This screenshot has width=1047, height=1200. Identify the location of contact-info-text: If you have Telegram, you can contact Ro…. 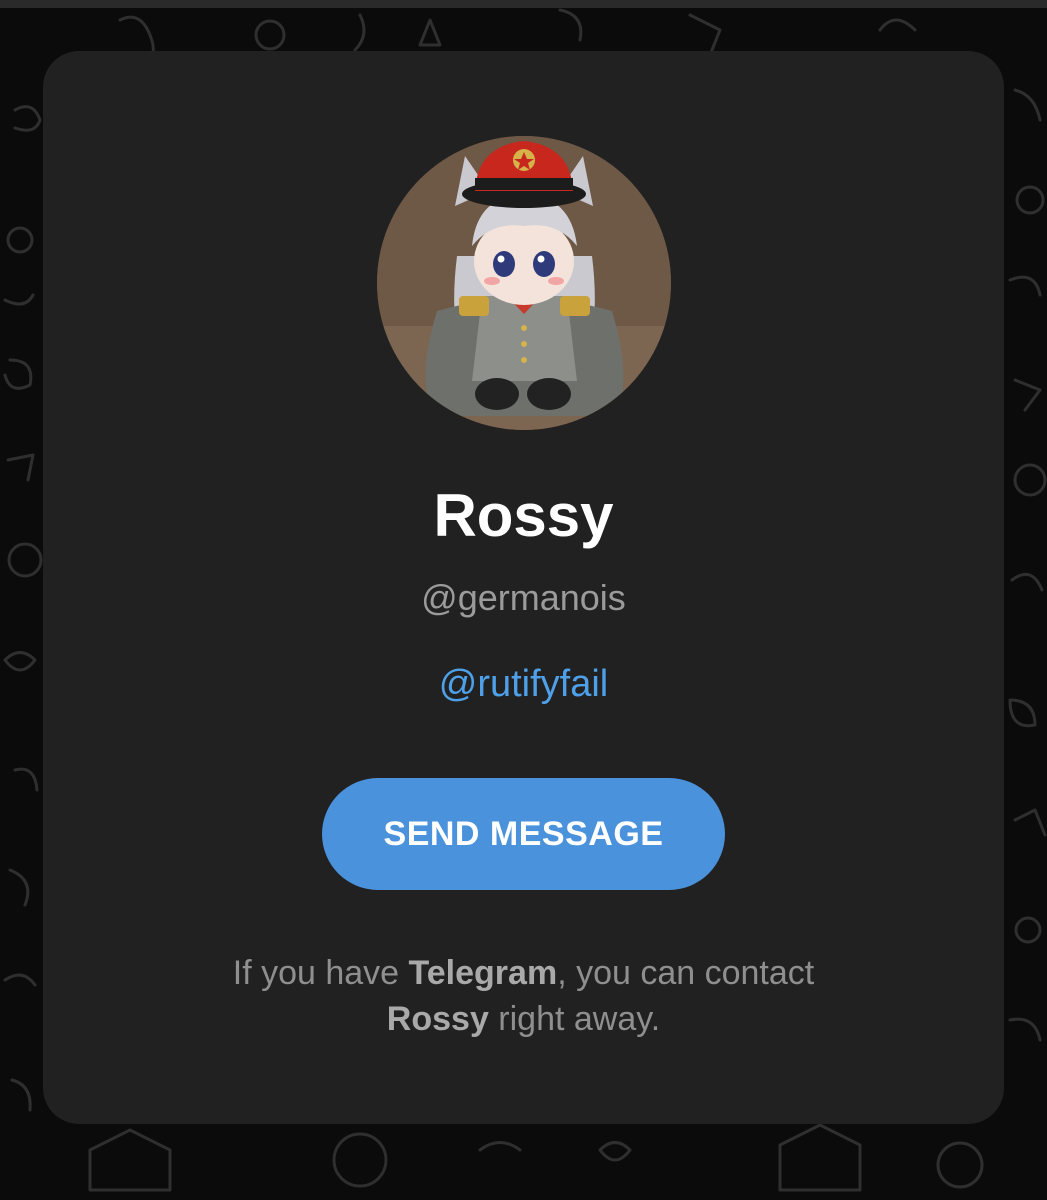
(523, 996).